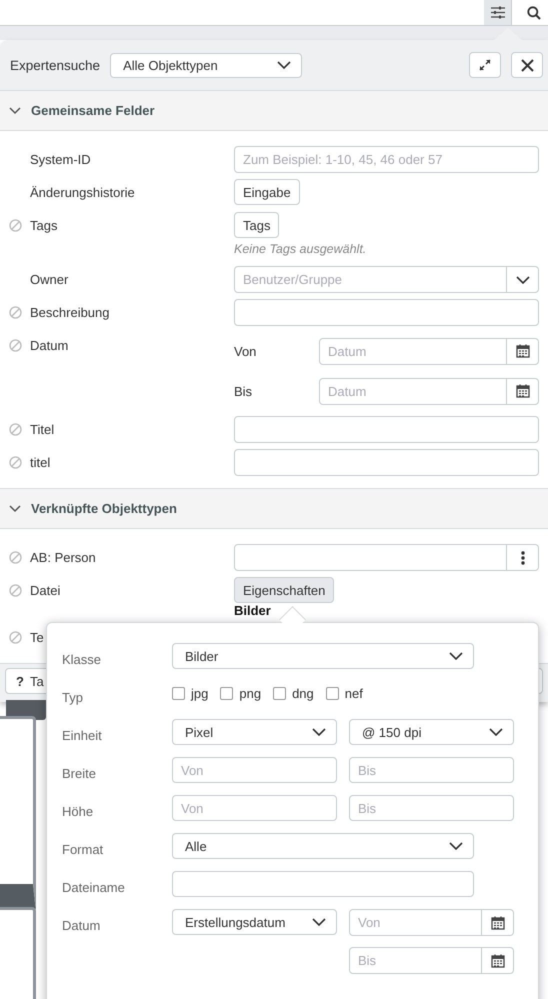 This screenshot has width=548, height=999. What do you see at coordinates (55, 65) in the screenshot?
I see `panel-title: Expertensuche` at bounding box center [55, 65].